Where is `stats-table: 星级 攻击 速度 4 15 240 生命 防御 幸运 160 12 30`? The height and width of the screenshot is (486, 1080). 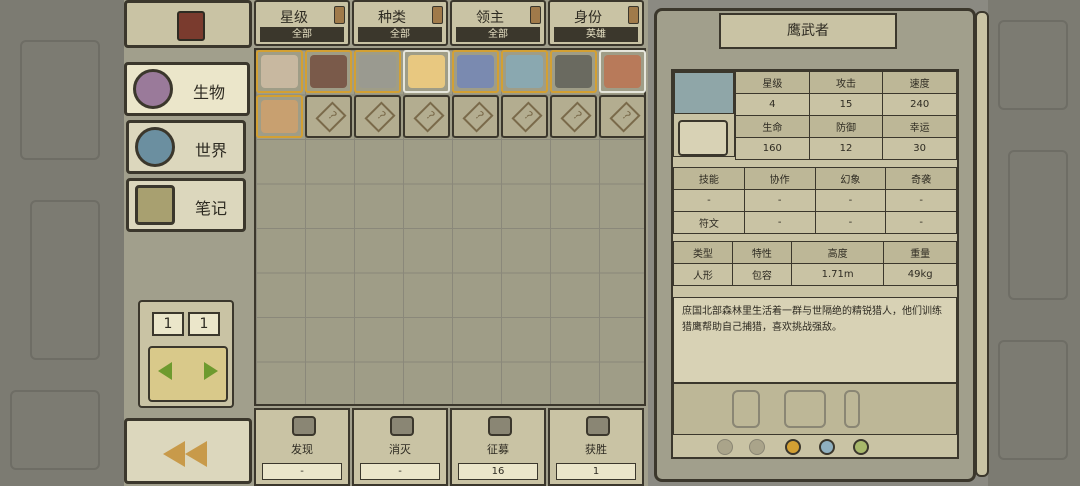
stats-table: 星级 攻击 速度 4 15 240 生命 防御 幸运 160 12 30 is located at coordinates (846, 115).